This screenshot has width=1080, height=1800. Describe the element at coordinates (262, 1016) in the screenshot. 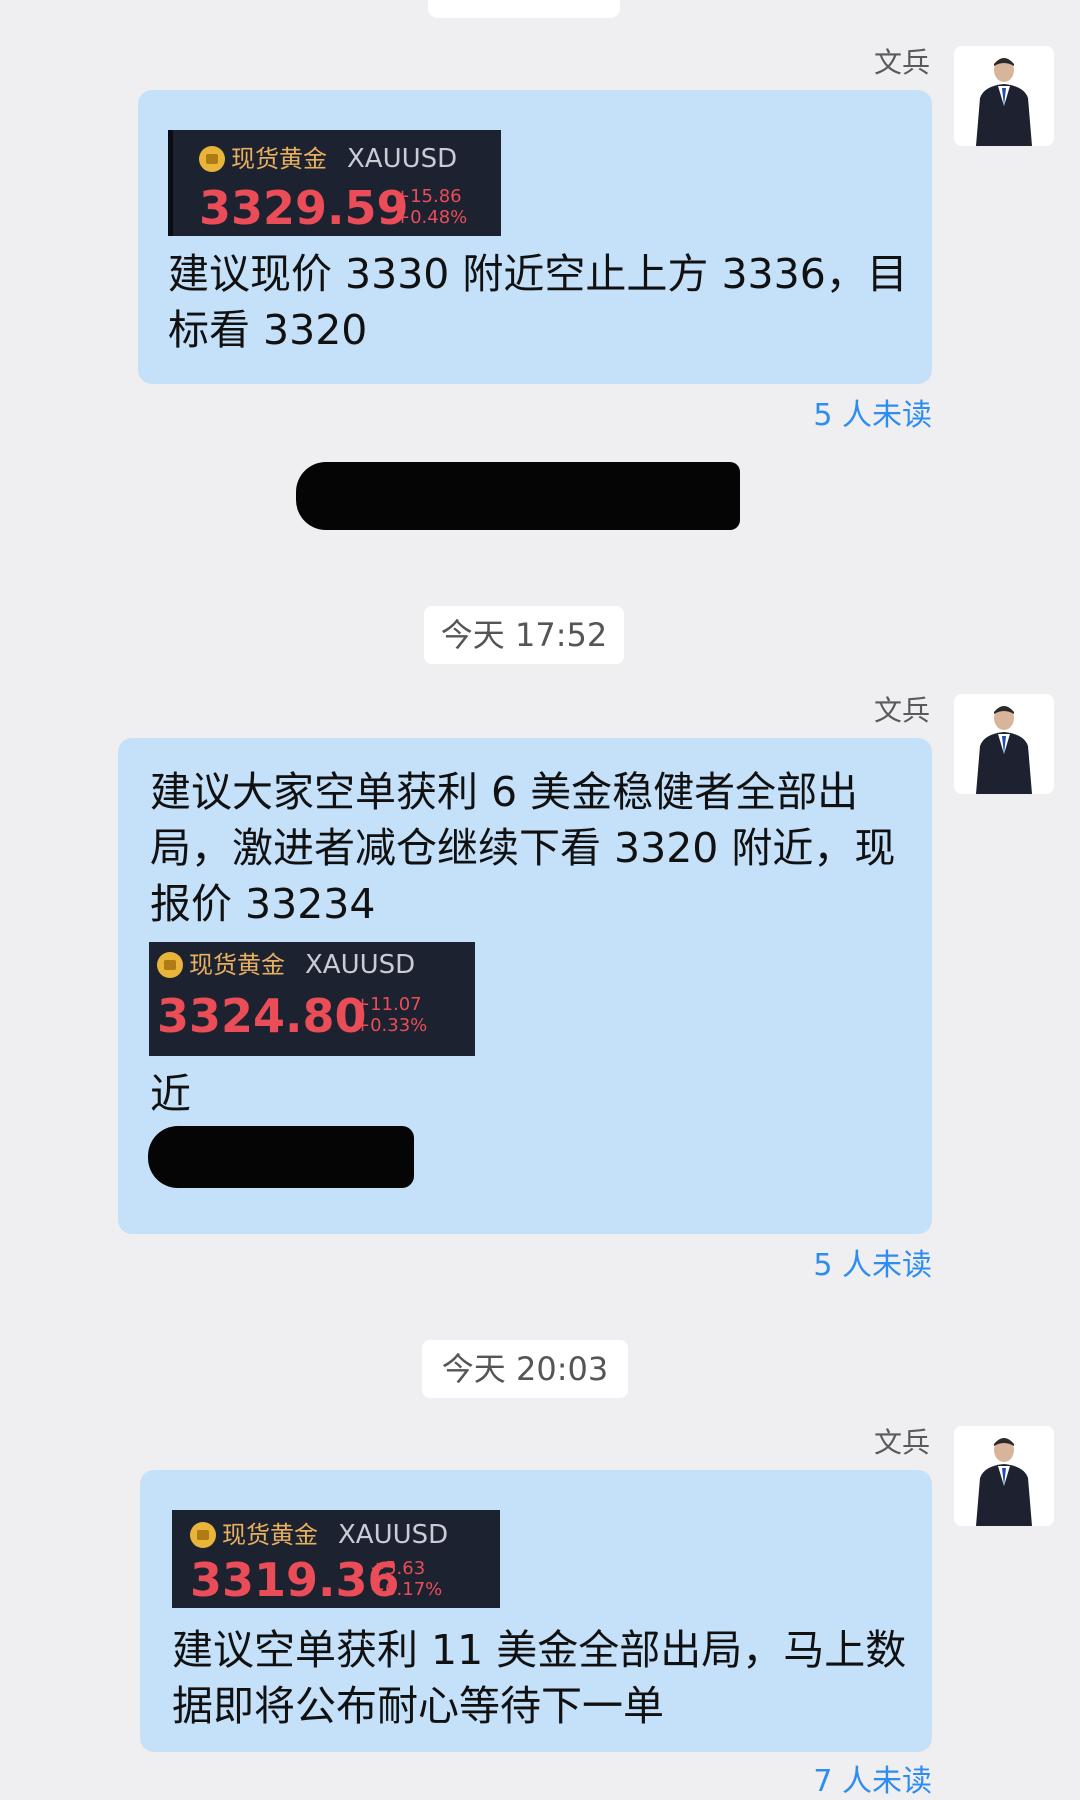

I see `ticker-price: 3324.80` at that location.